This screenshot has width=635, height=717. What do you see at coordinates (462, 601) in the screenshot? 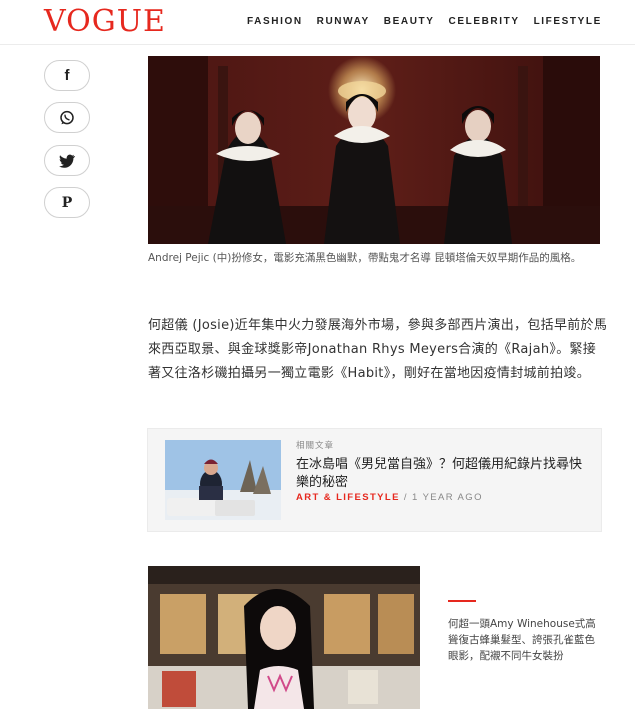
I see `caption-accent-rule` at bounding box center [462, 601].